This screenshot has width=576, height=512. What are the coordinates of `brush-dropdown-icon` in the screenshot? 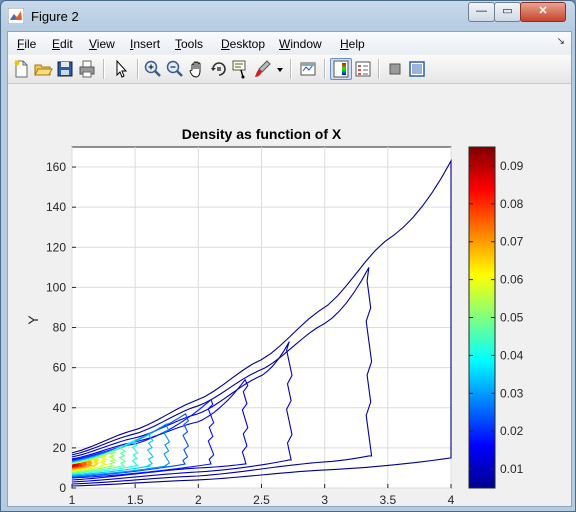 It's located at (280, 69).